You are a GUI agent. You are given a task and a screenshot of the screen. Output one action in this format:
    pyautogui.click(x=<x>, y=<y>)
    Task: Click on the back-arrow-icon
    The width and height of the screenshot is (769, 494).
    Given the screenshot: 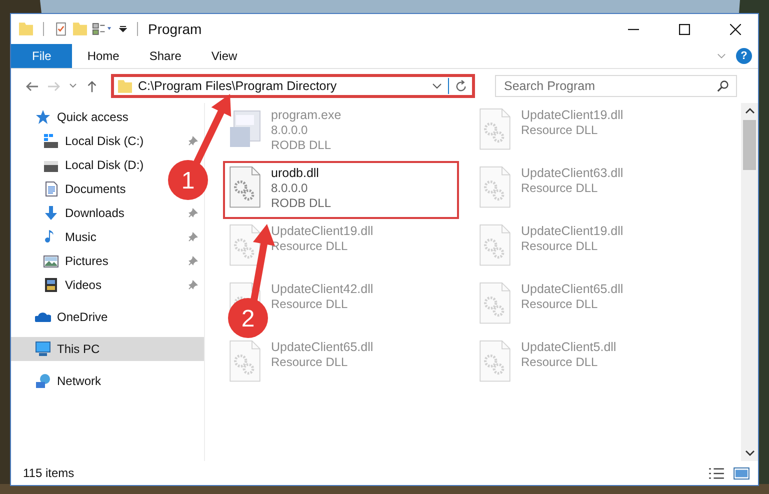 What is the action you would take?
    pyautogui.click(x=32, y=86)
    